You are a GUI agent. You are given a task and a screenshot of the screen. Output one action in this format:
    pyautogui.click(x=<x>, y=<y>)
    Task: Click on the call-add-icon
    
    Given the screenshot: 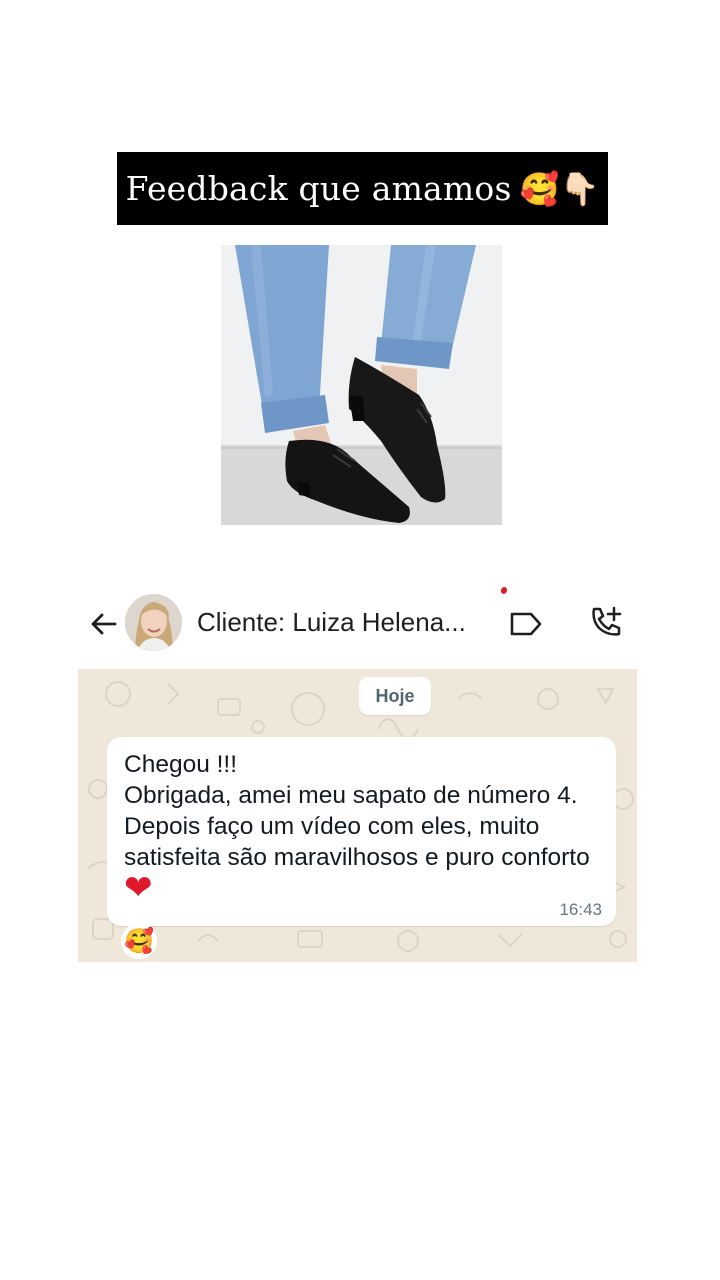 What is the action you would take?
    pyautogui.click(x=606, y=622)
    